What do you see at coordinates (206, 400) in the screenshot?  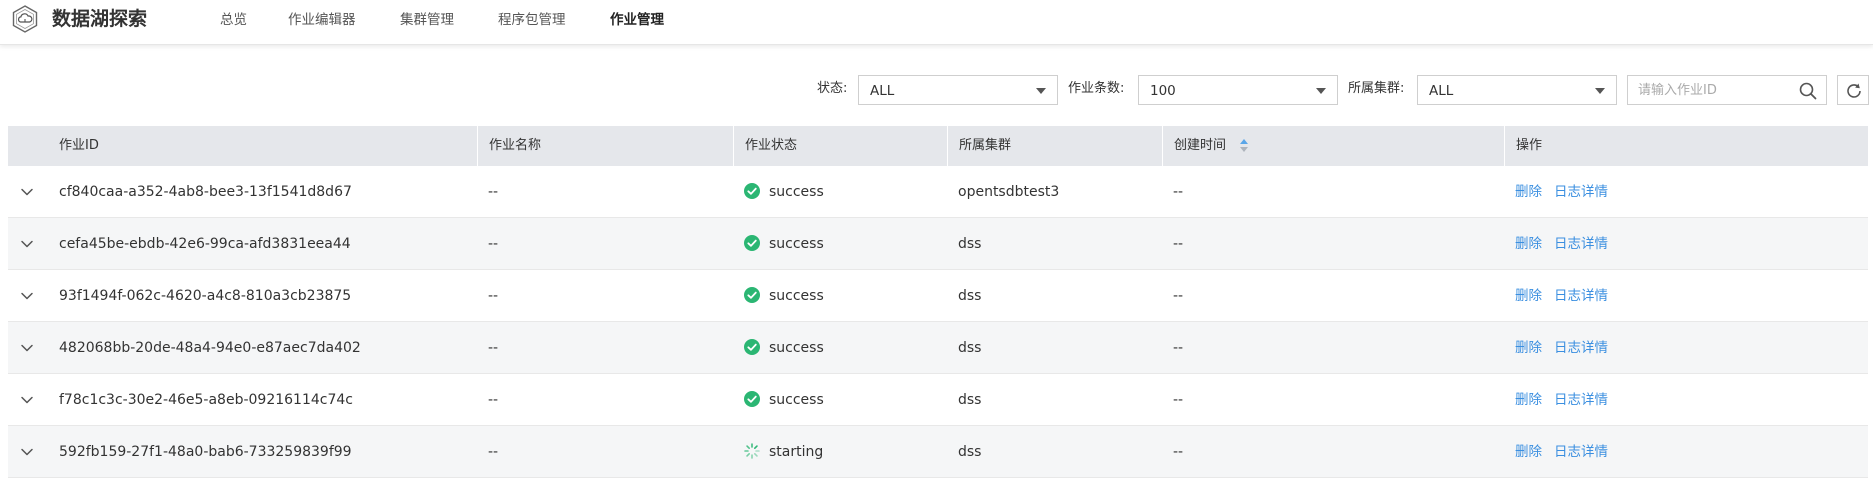 I see `job-id-cell: f78c1c3c-30e2-46e5-a8eb-09216114c74c` at bounding box center [206, 400].